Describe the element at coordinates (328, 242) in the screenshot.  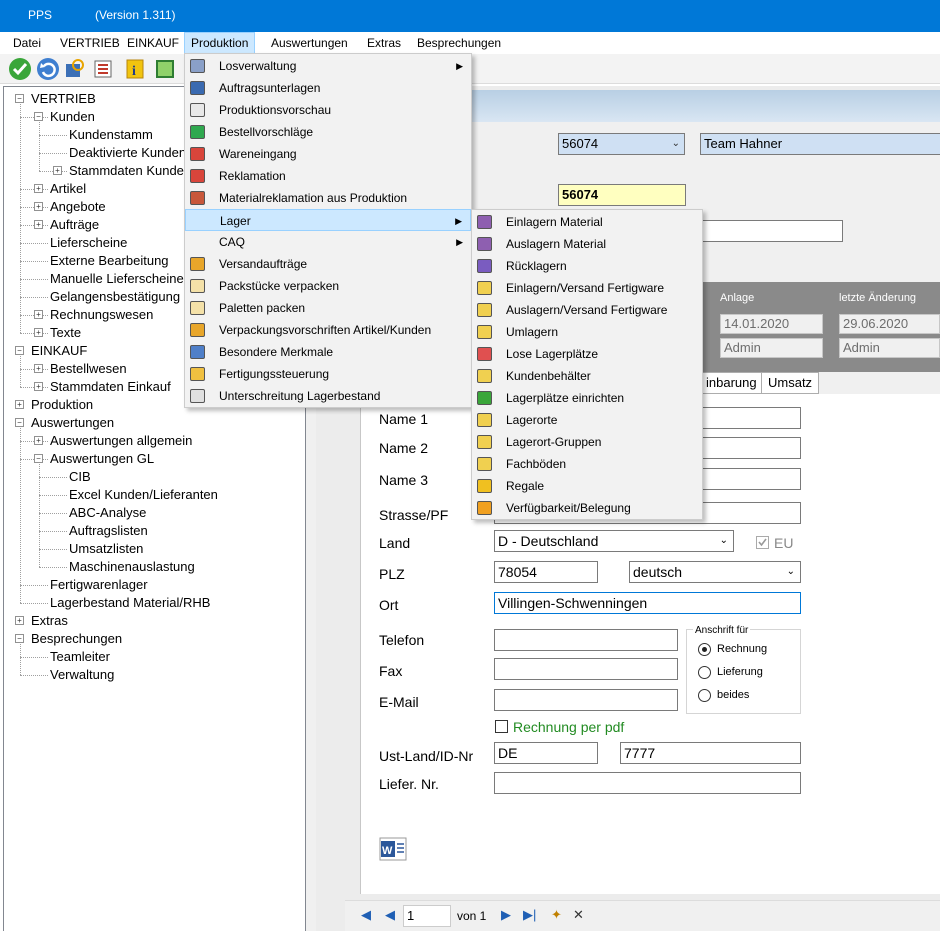
I see `menu-item-caq: CAQ ▶` at that location.